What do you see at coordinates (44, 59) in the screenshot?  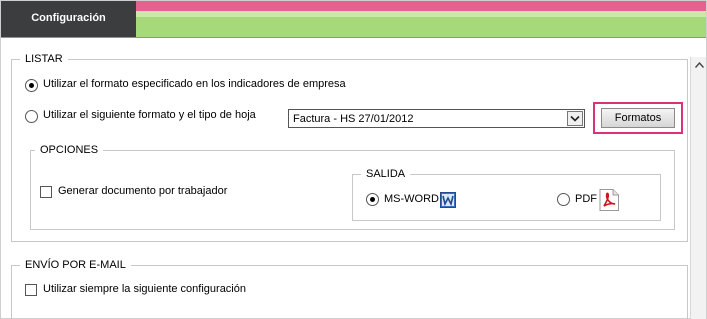 I see `listar-legend: LISTAR` at bounding box center [44, 59].